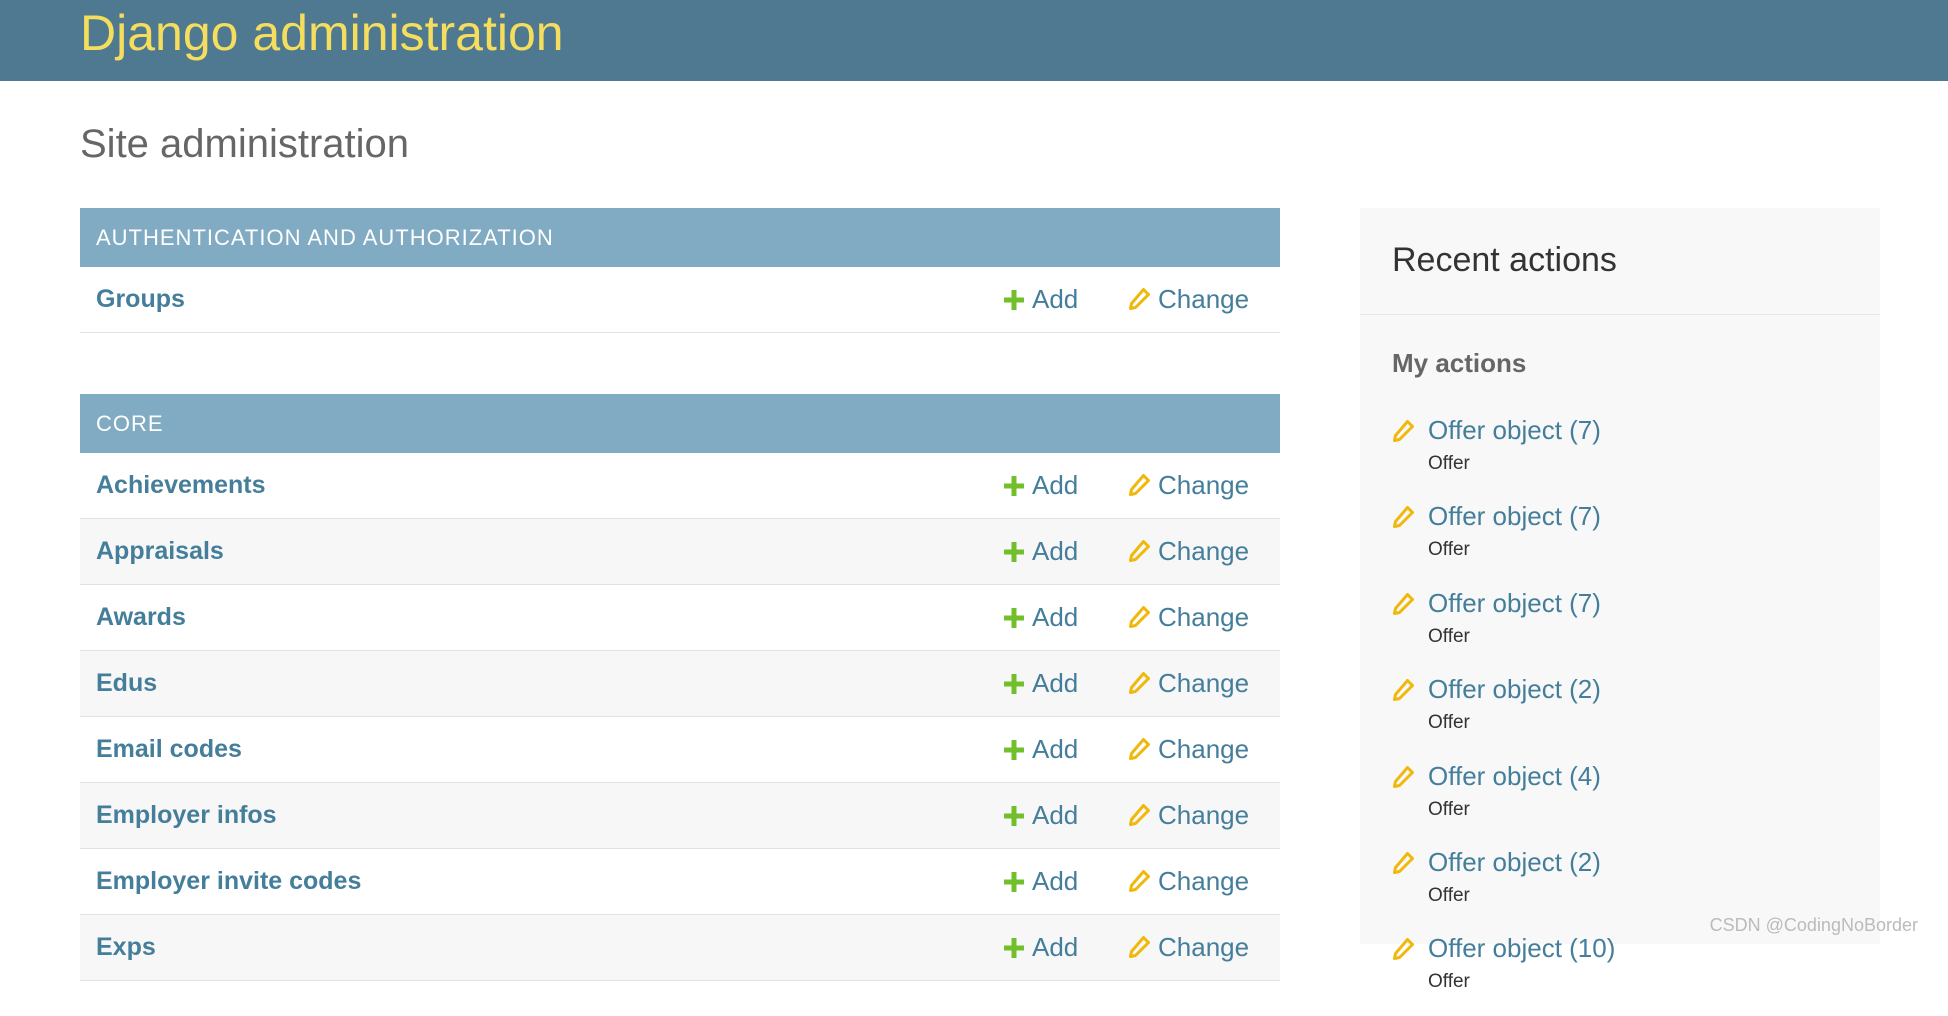 The height and width of the screenshot is (1016, 1948). I want to click on recent-action-link: Offer object (4), so click(1514, 776).